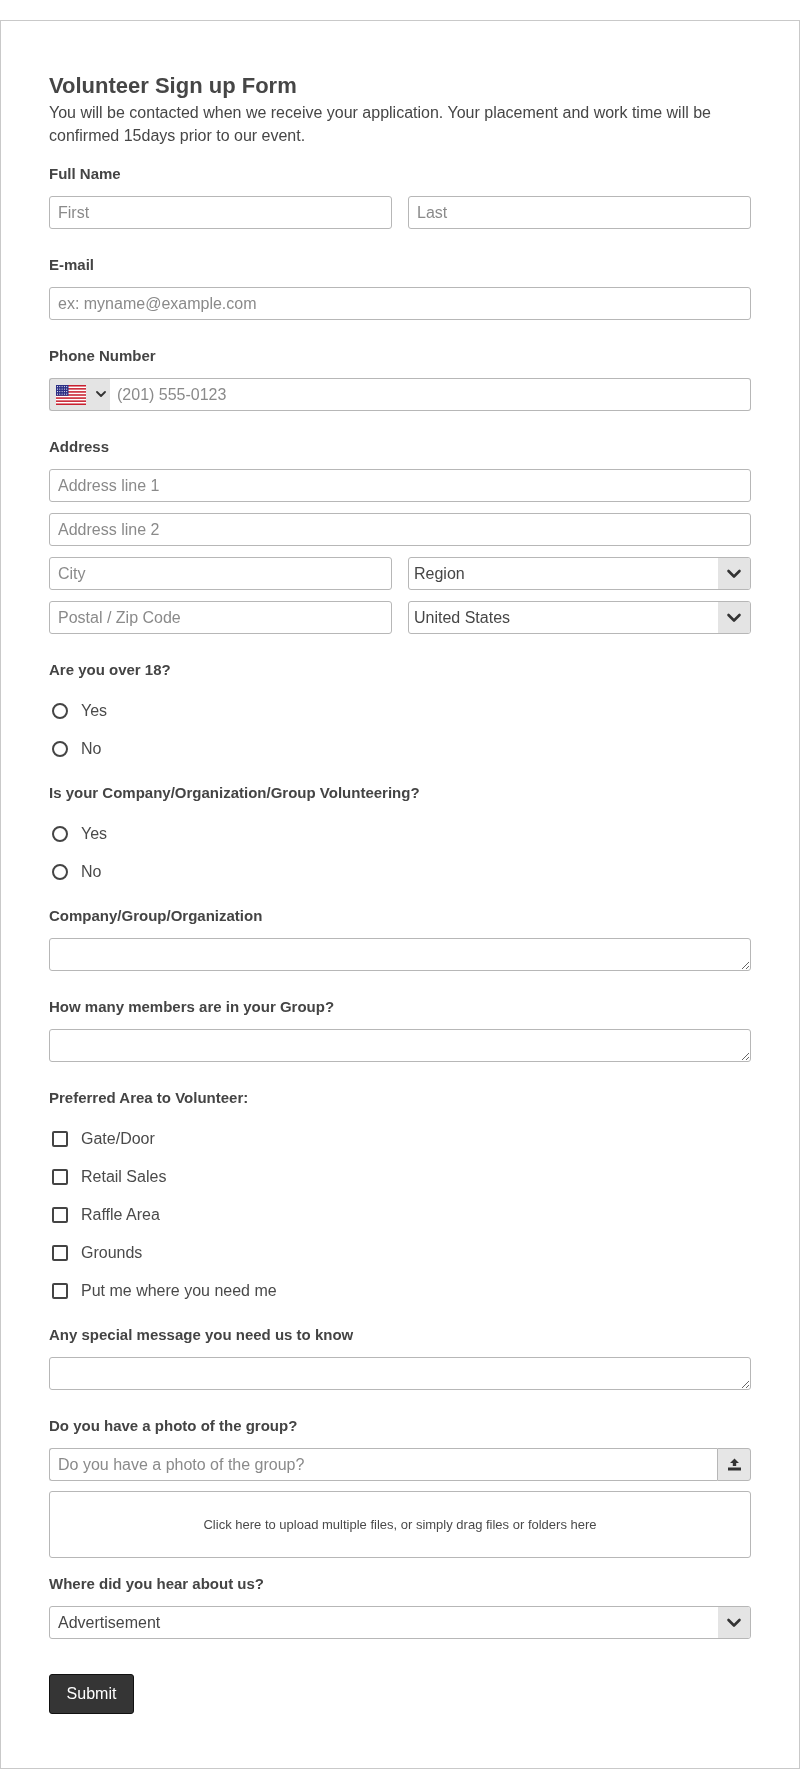  What do you see at coordinates (579, 573) in the screenshot?
I see `dropdown-field: Region` at bounding box center [579, 573].